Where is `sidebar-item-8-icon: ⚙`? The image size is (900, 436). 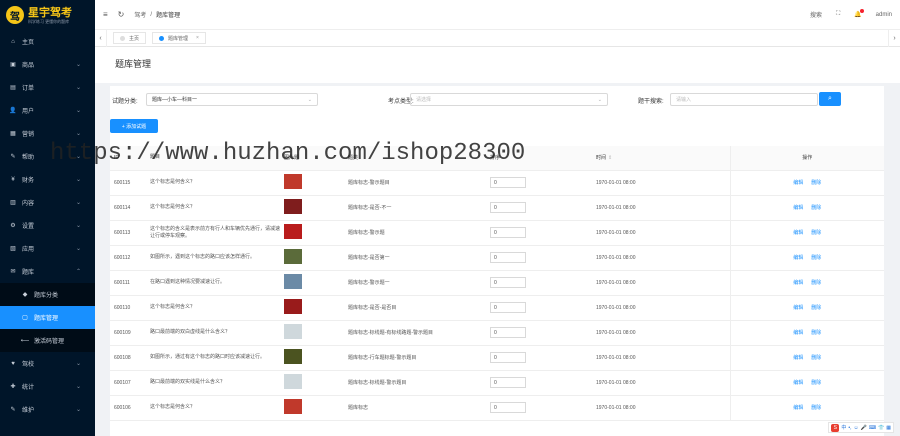
sidebar-item-8-icon: ⚙ is located at coordinates (13, 226).